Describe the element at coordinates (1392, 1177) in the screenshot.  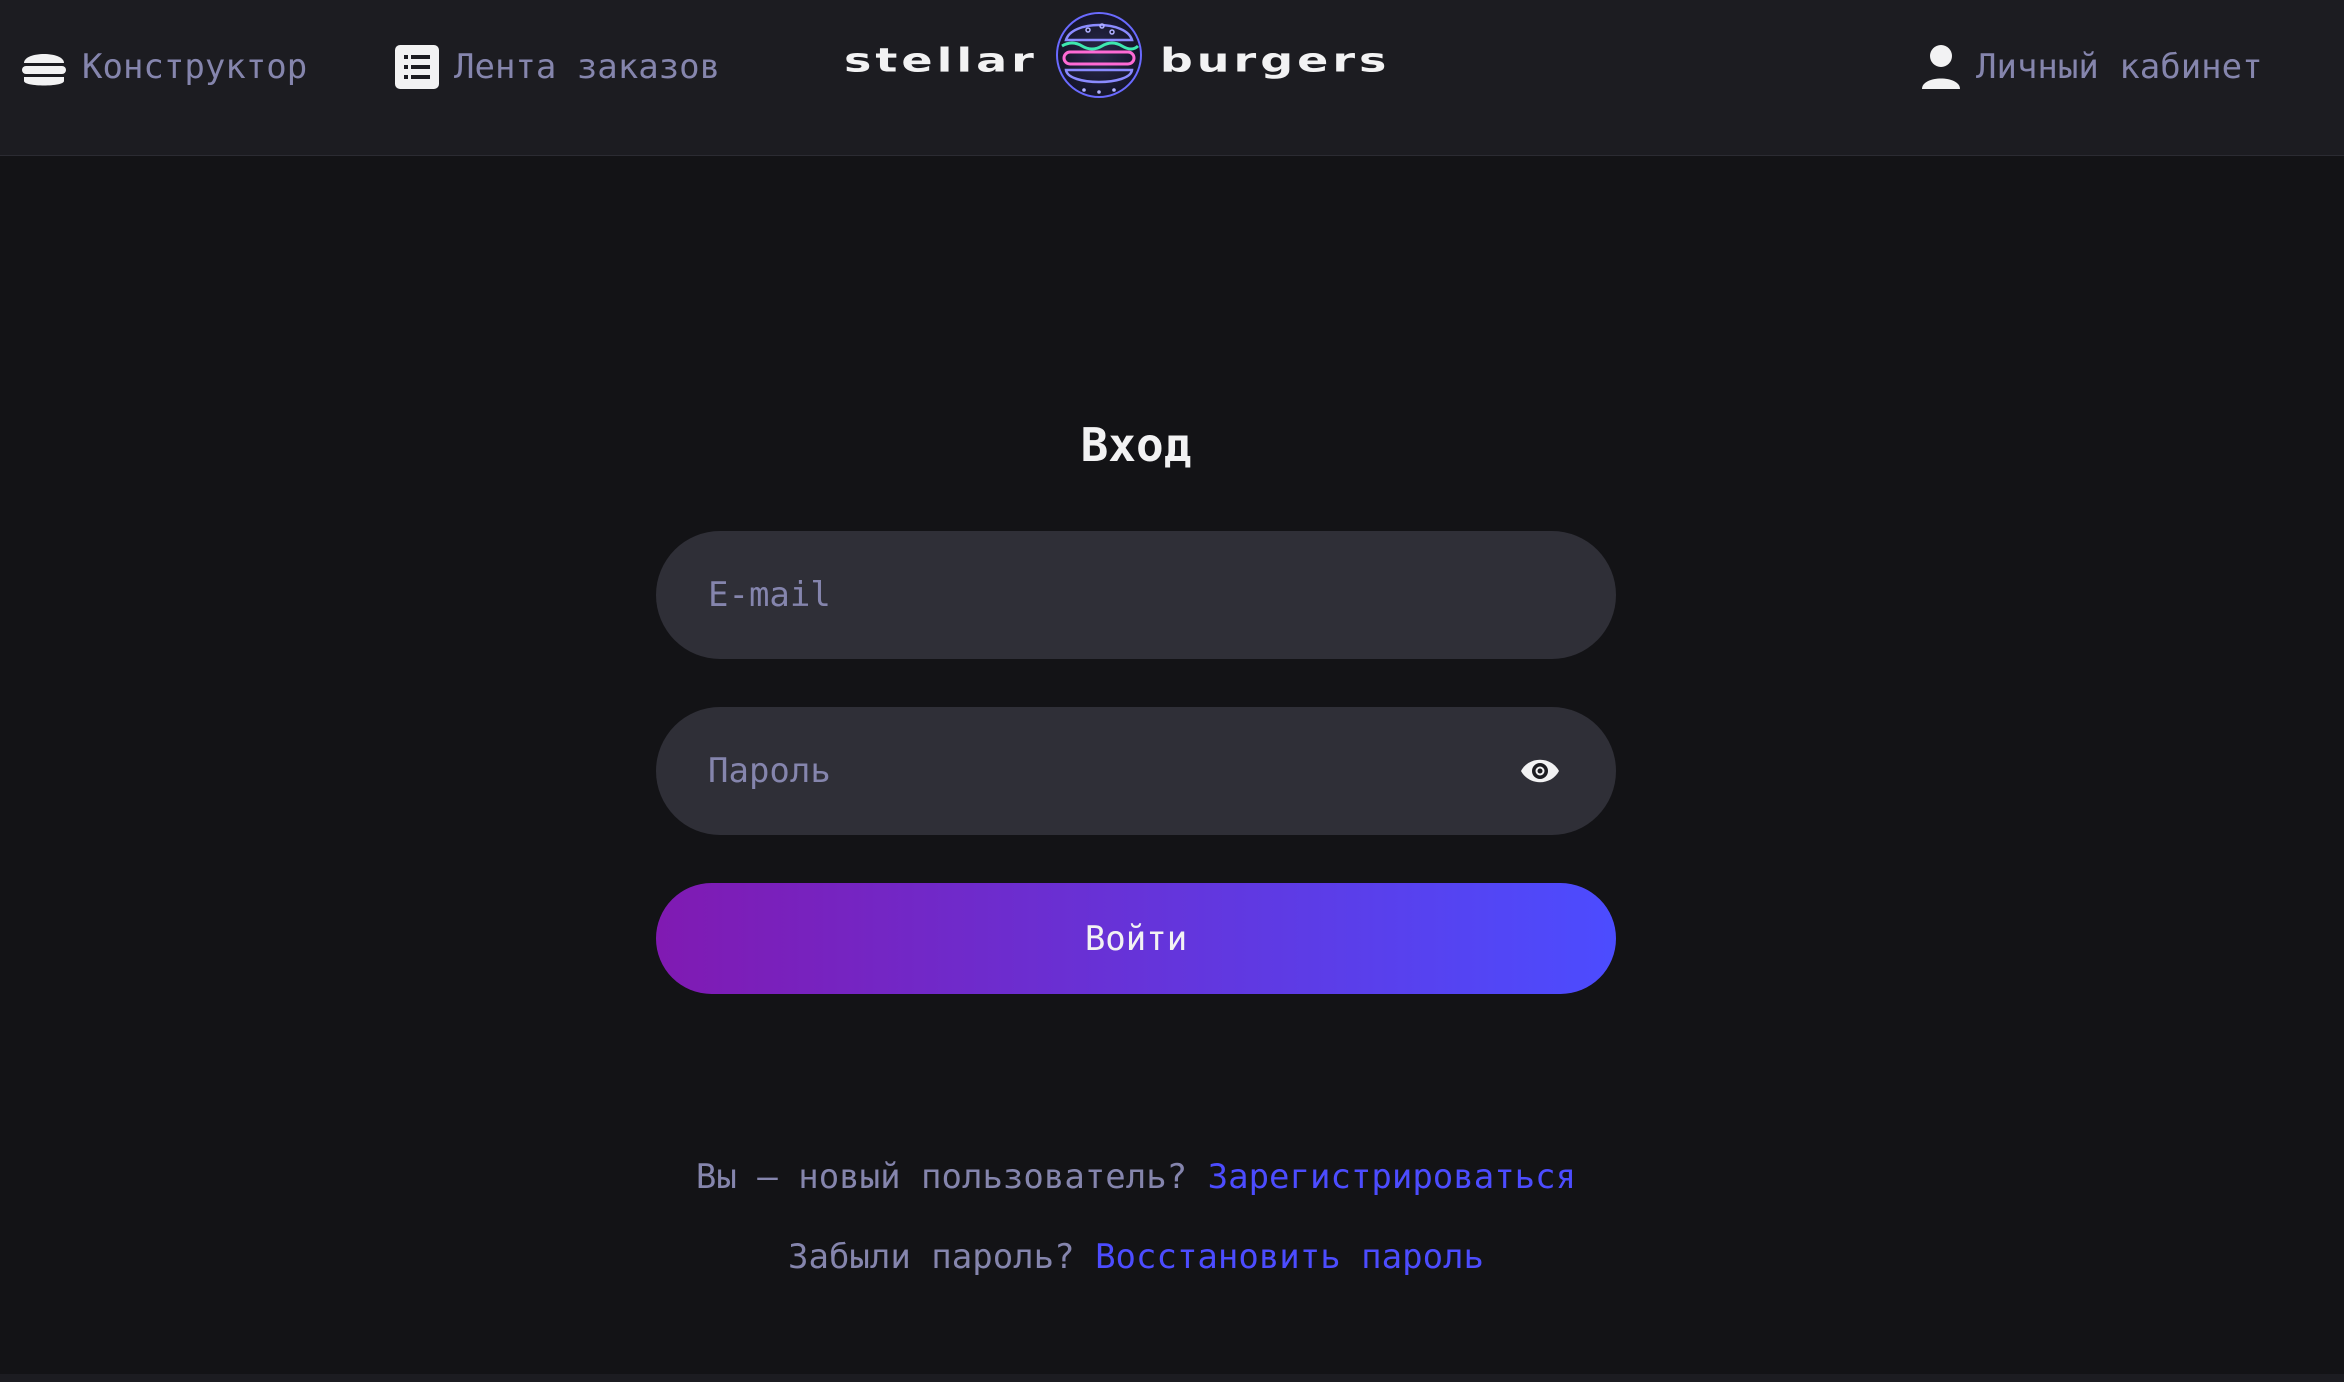
I see `register-link: Зарегистрироваться` at that location.